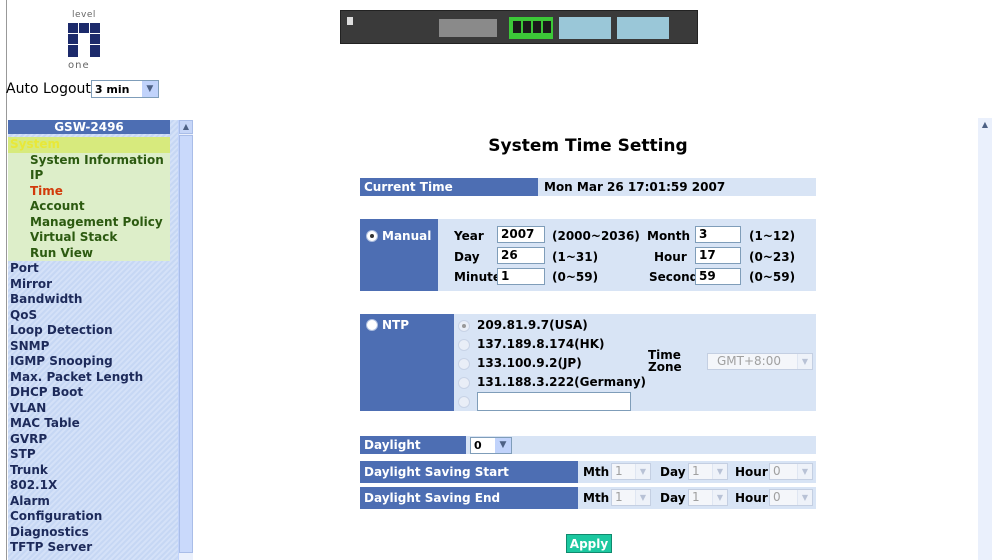  I want to click on start-mth-select: 1 ▼, so click(631, 471).